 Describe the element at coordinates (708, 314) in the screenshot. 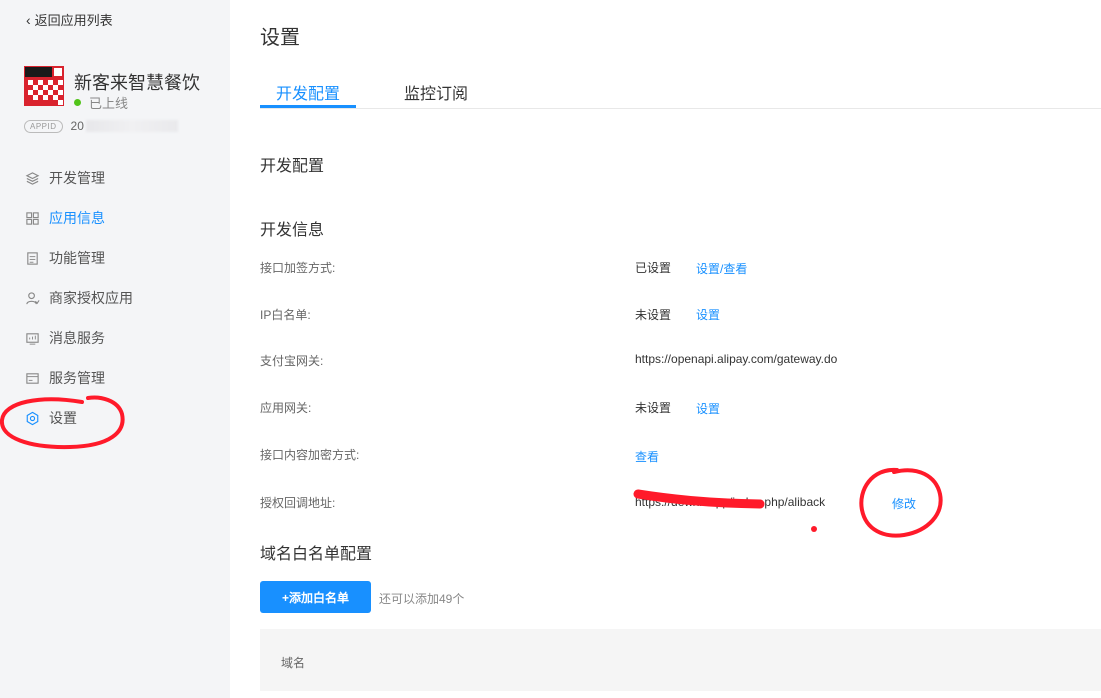

I see `ip-whitelist-set-link: 设置` at that location.